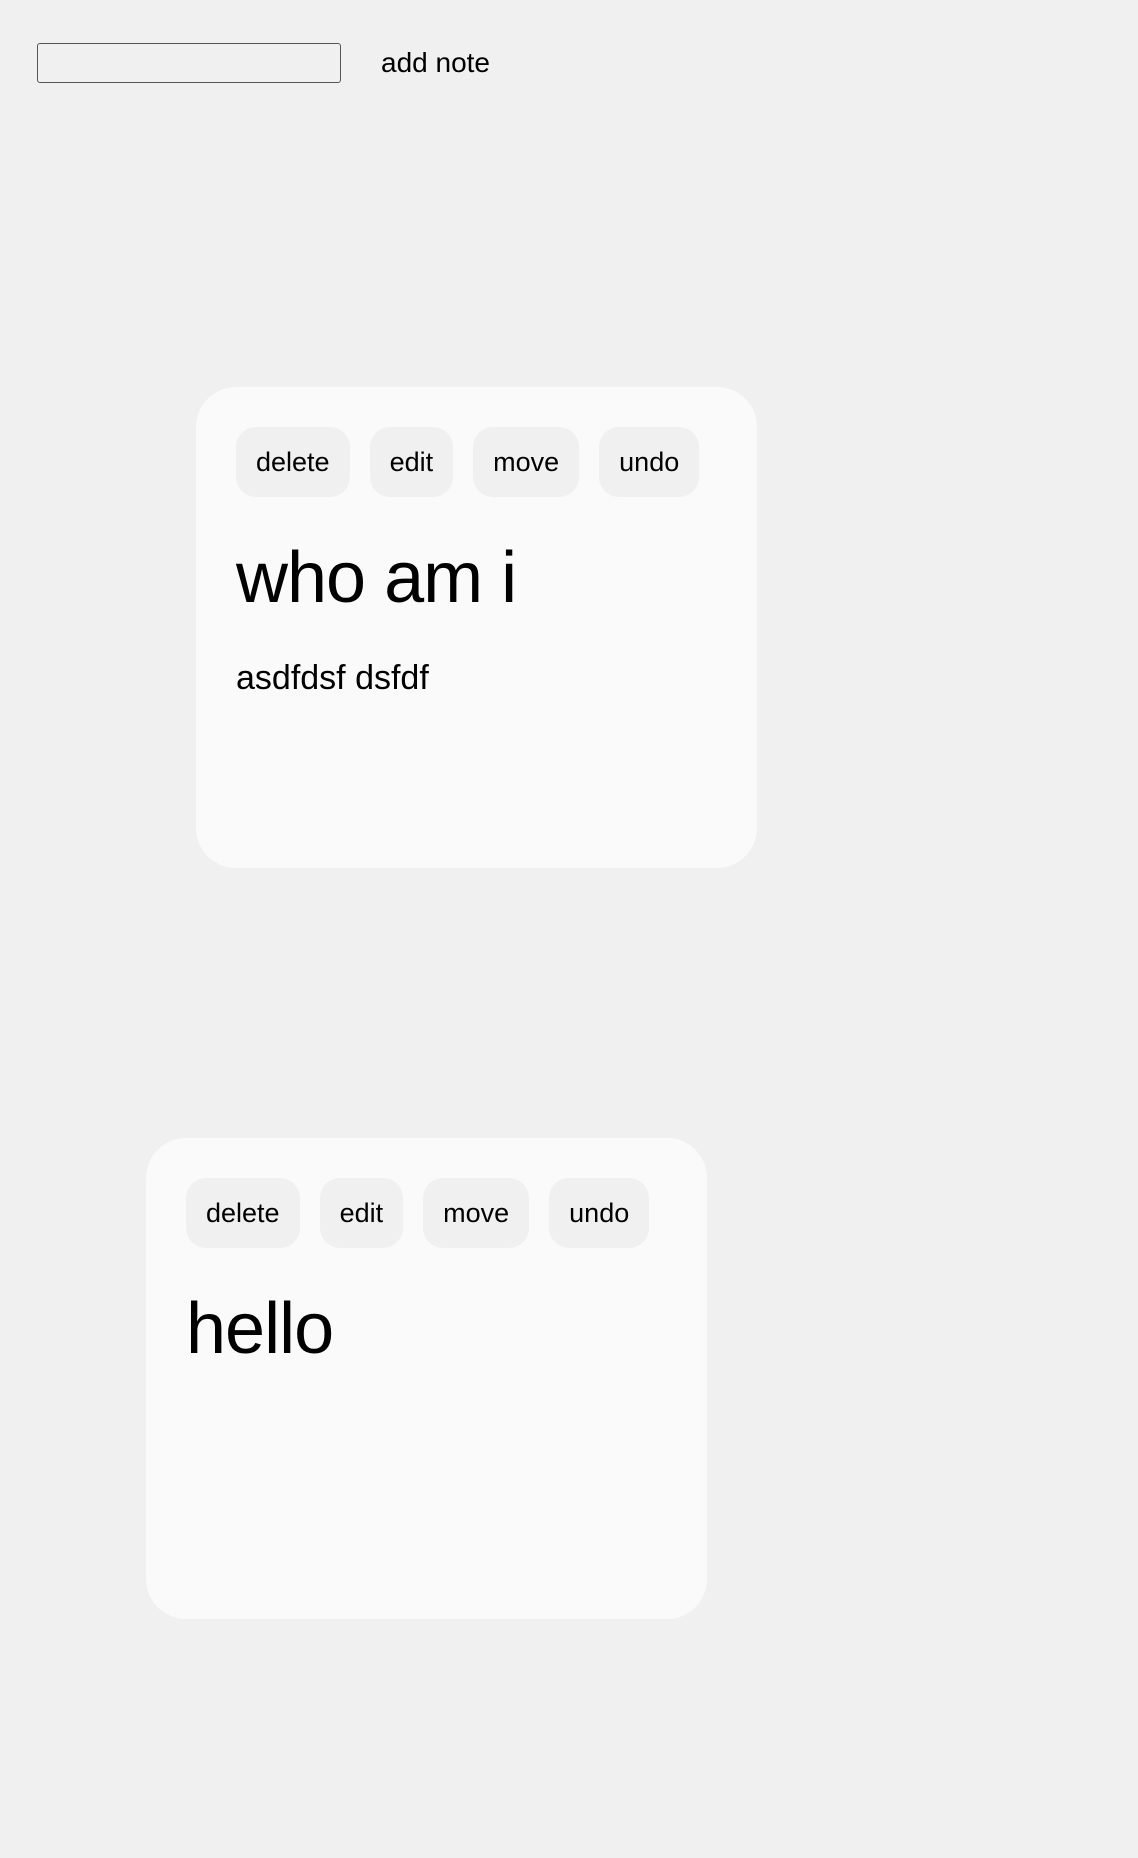 This screenshot has height=1858, width=1138. What do you see at coordinates (376, 578) in the screenshot?
I see `note-title: who am i` at bounding box center [376, 578].